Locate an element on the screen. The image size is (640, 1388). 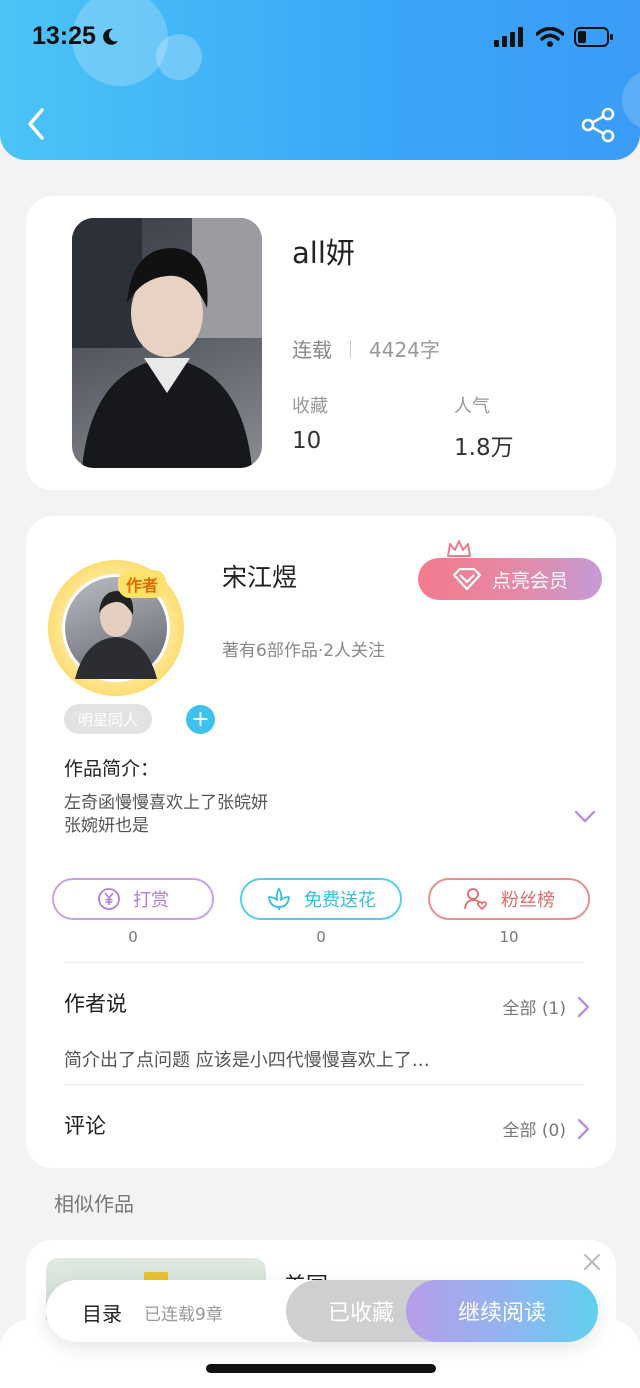
continue-reading-button: 继续阅读 is located at coordinates (502, 1311).